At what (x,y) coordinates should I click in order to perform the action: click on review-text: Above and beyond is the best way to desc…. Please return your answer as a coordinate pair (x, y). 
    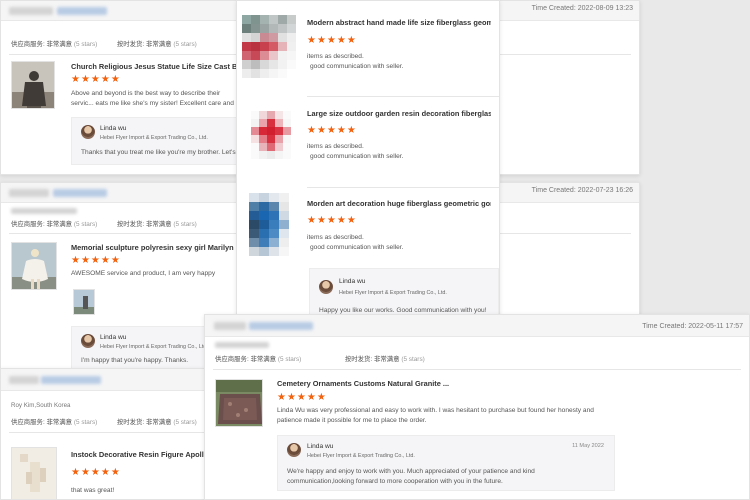
    Looking at the image, I should click on (152, 98).